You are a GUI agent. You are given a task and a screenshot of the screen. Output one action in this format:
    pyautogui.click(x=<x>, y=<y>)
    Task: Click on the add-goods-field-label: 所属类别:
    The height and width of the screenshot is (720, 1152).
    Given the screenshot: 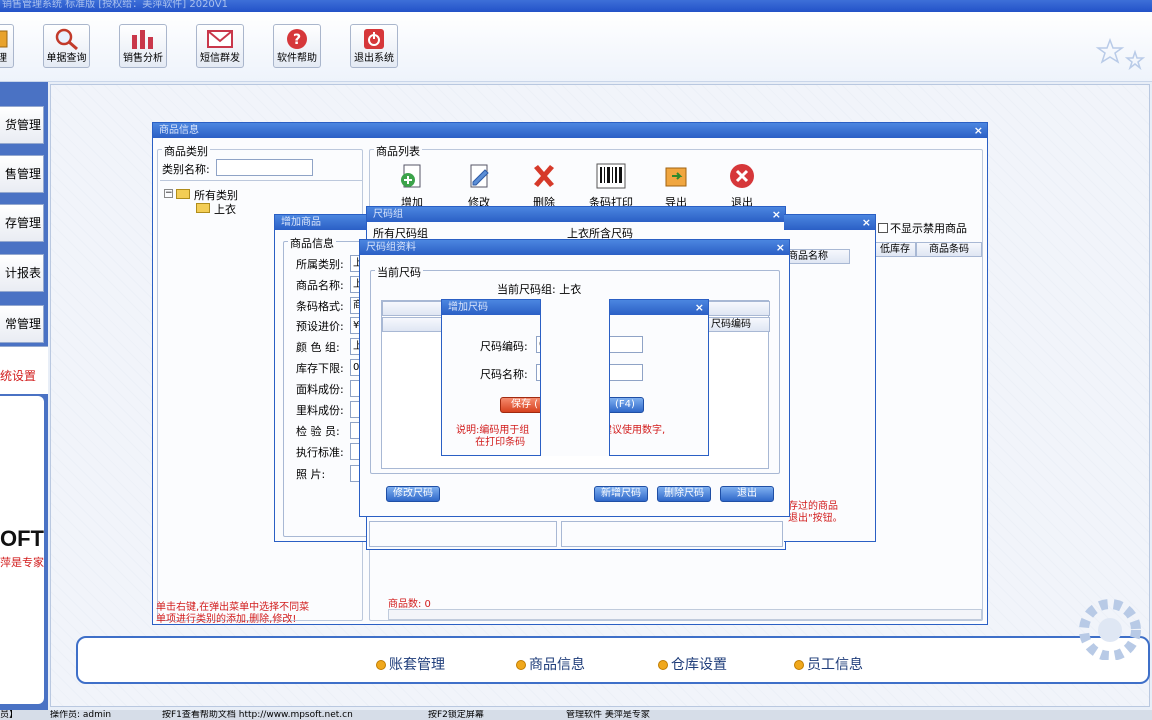 What is the action you would take?
    pyautogui.click(x=320, y=264)
    